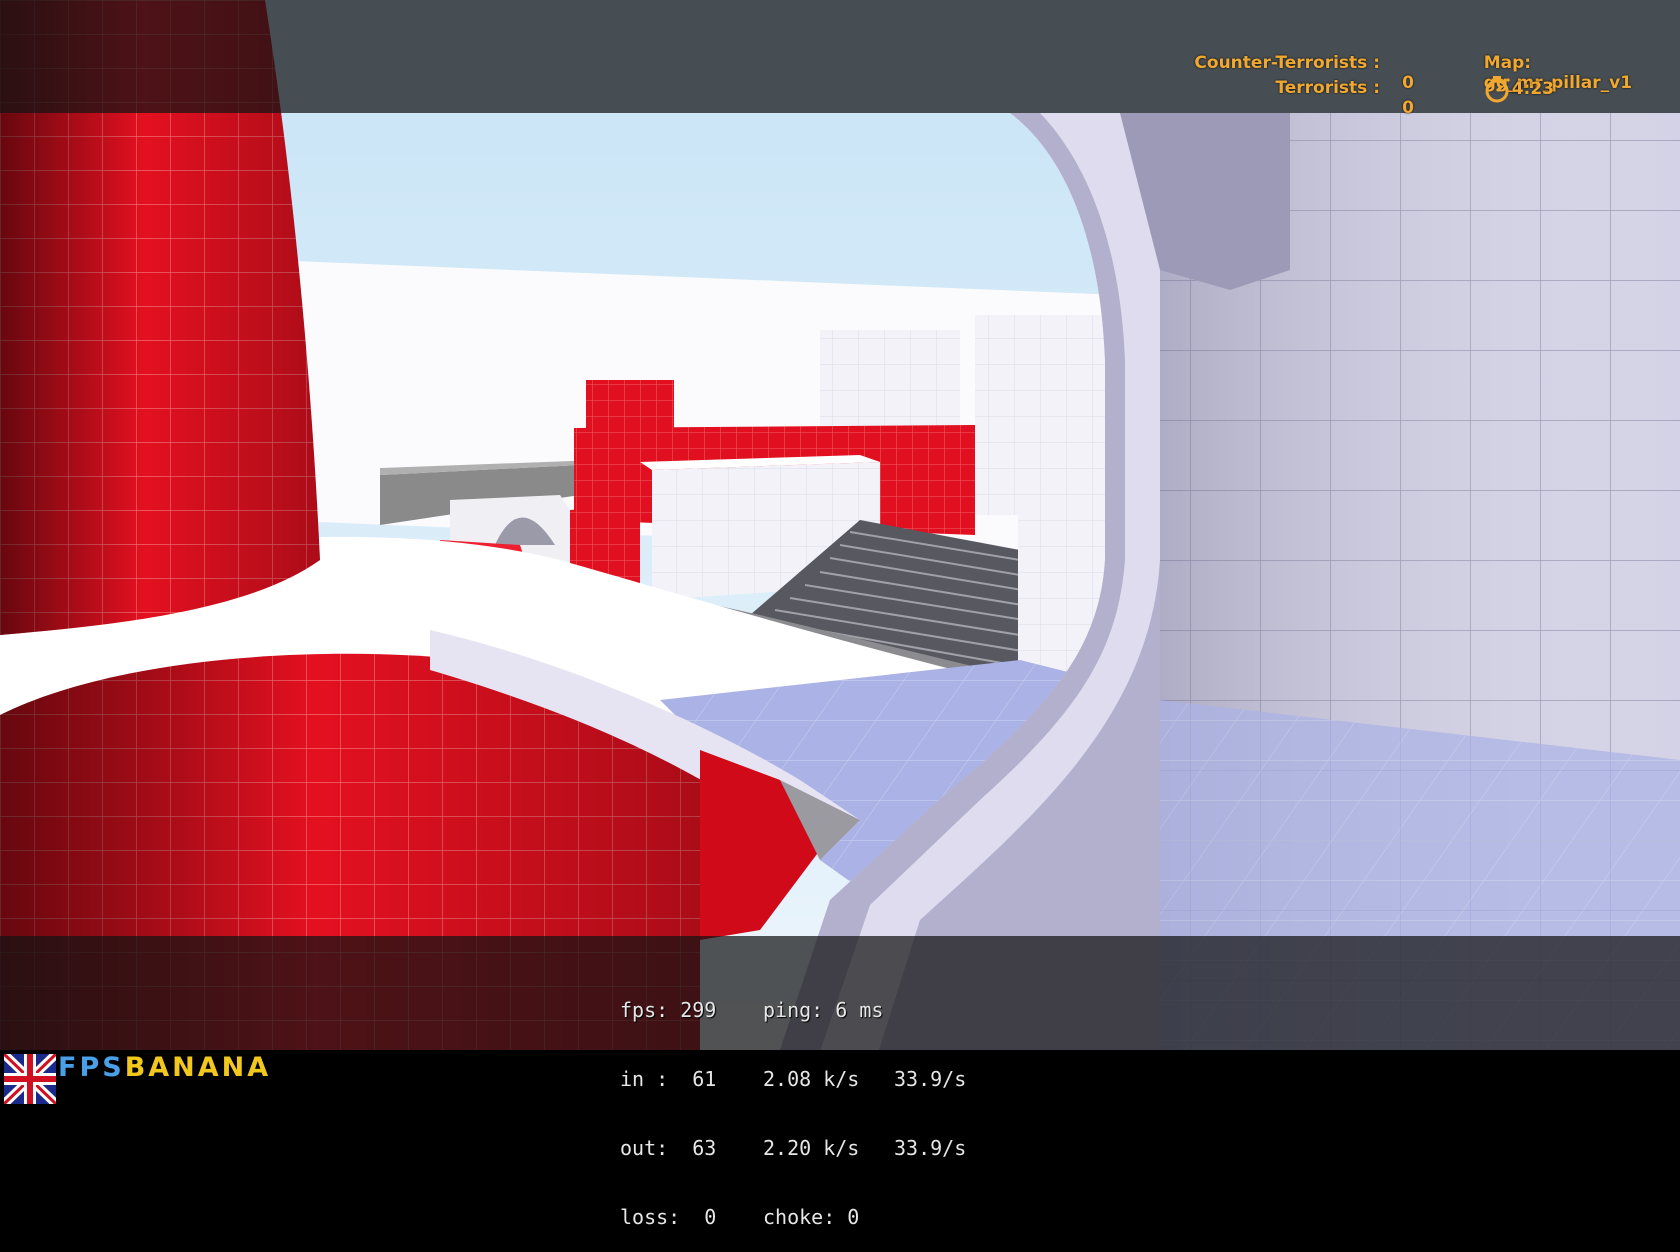 This screenshot has width=1680, height=1252. I want to click on in-updates: 33.9/s, so click(930, 1079).